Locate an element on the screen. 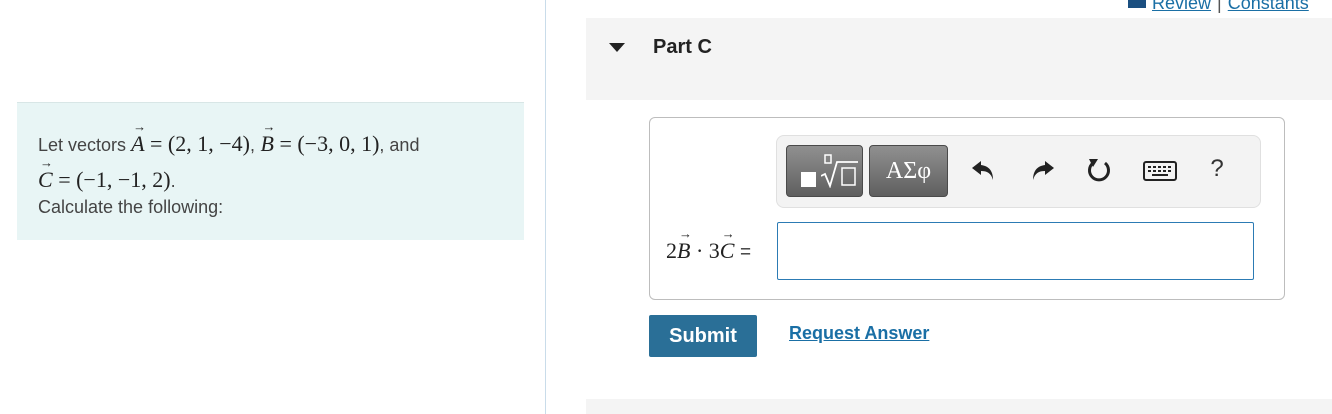 Image resolution: width=1332 pixels, height=414 pixels. reset-icon is located at coordinates (1099, 170).